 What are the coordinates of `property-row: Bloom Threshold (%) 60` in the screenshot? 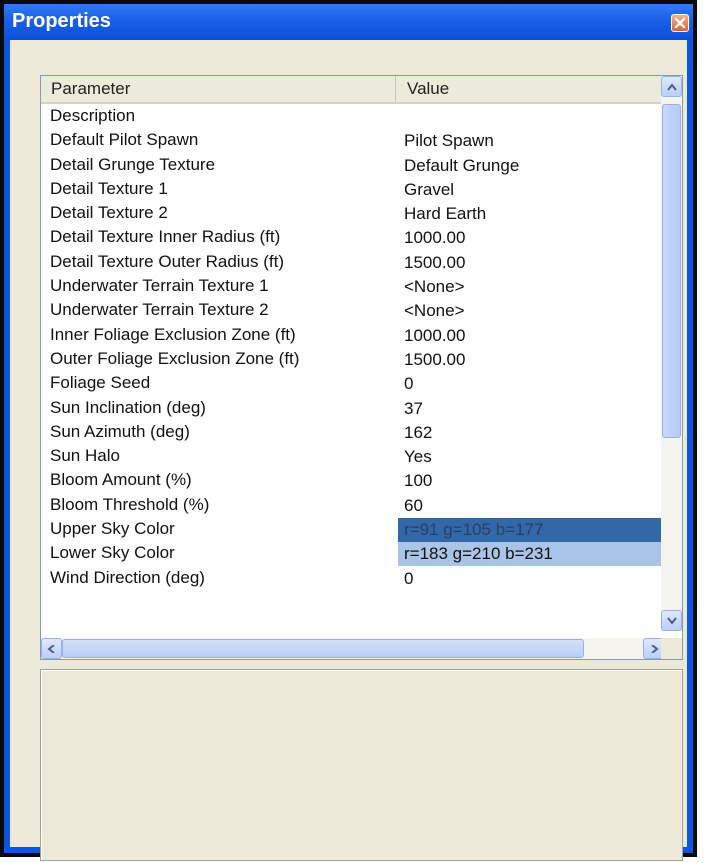 It's located at (352, 506).